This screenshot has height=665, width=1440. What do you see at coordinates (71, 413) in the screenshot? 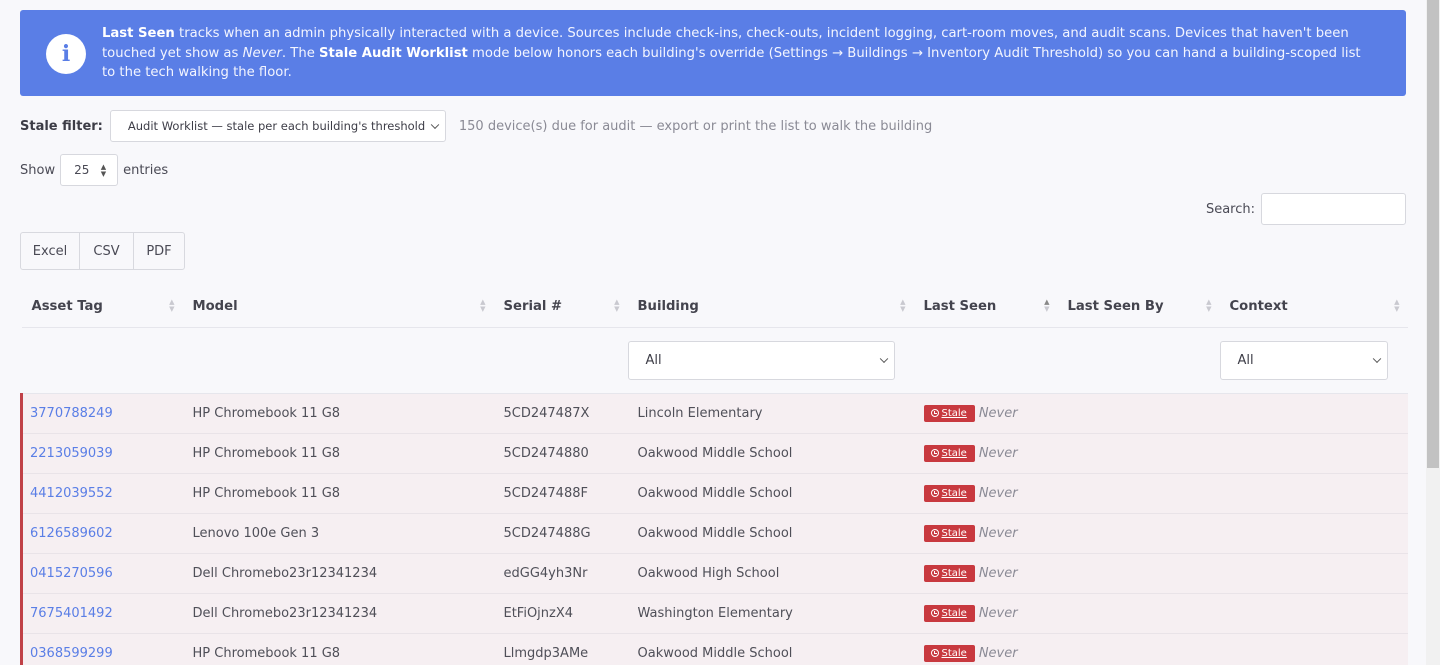
I see `asset-tag-link: 3770788249` at bounding box center [71, 413].